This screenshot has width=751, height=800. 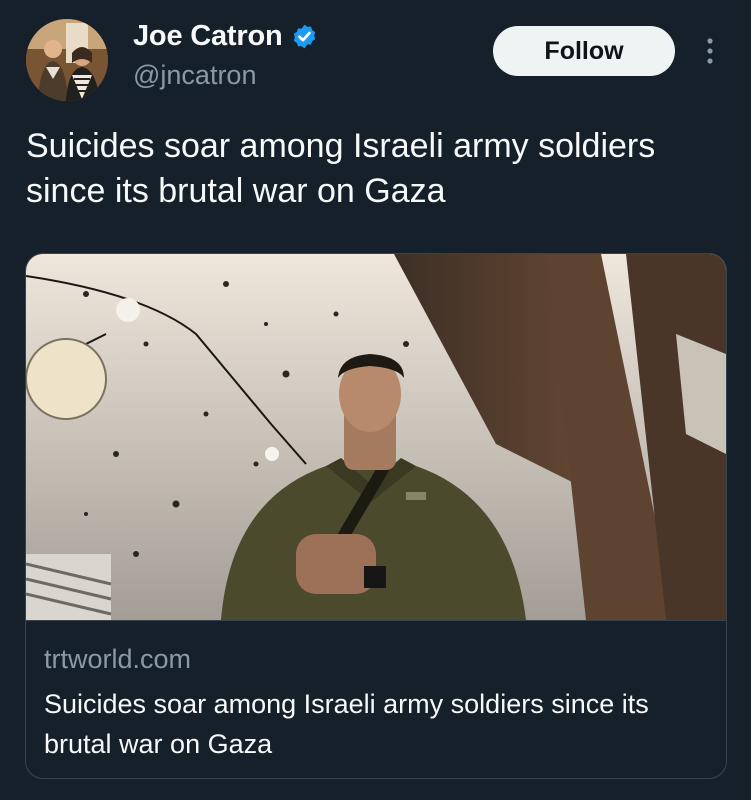 What do you see at coordinates (208, 36) in the screenshot?
I see `author-name: Joe Catron` at bounding box center [208, 36].